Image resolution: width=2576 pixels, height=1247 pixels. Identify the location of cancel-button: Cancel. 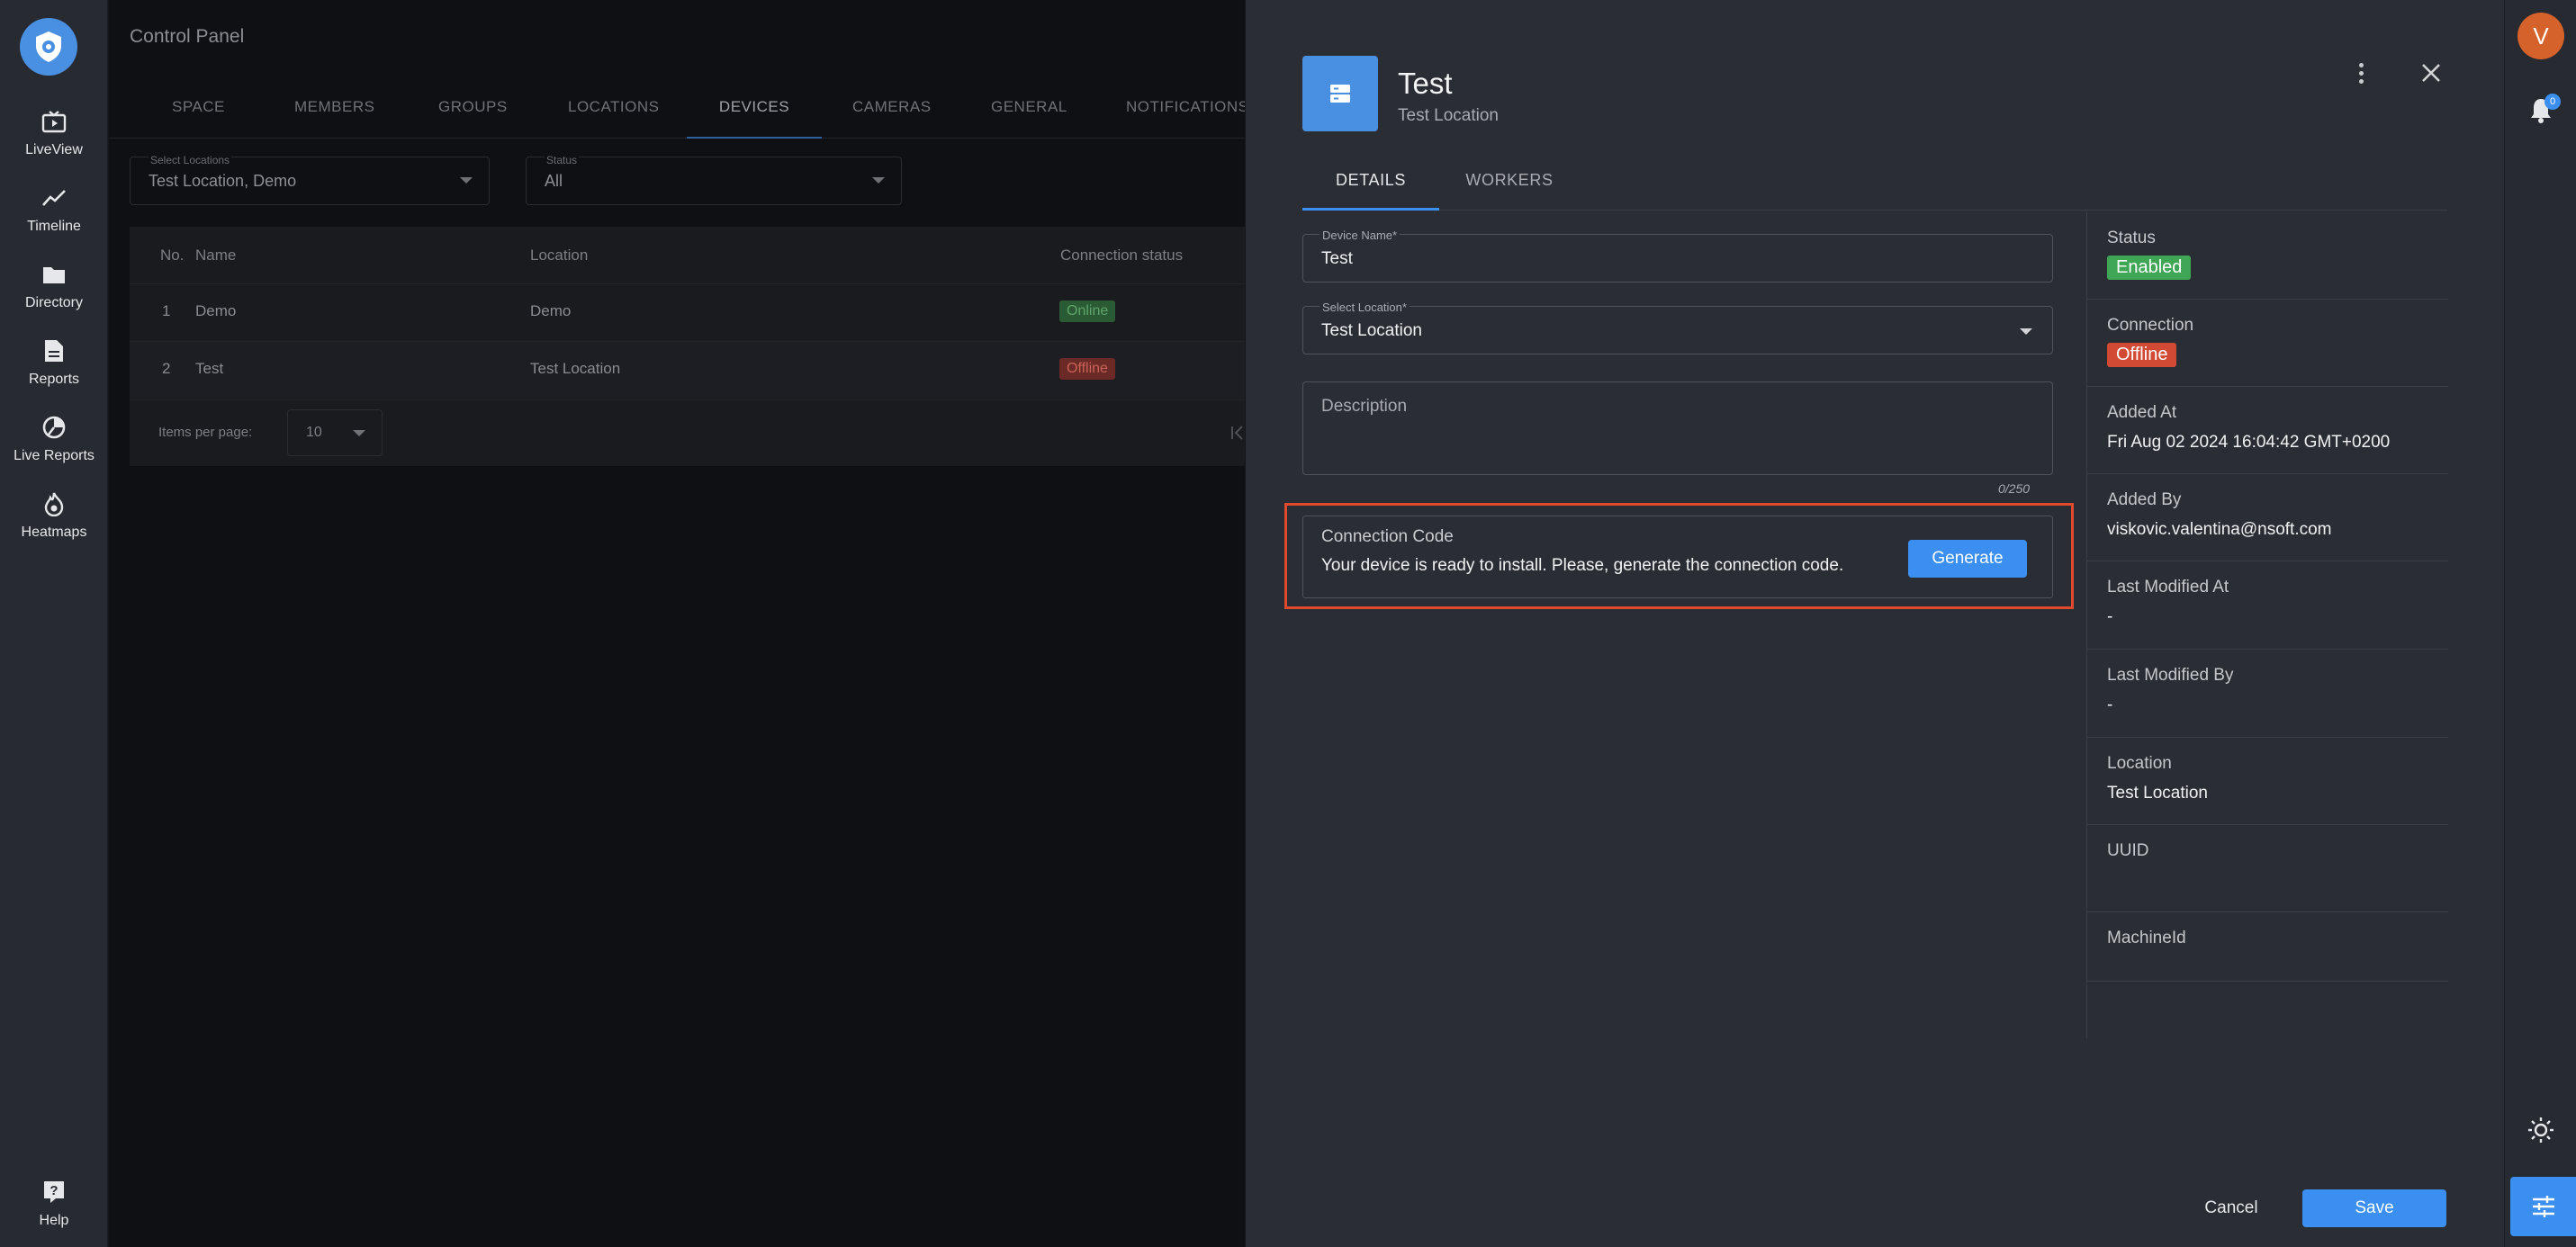
(2231, 1208).